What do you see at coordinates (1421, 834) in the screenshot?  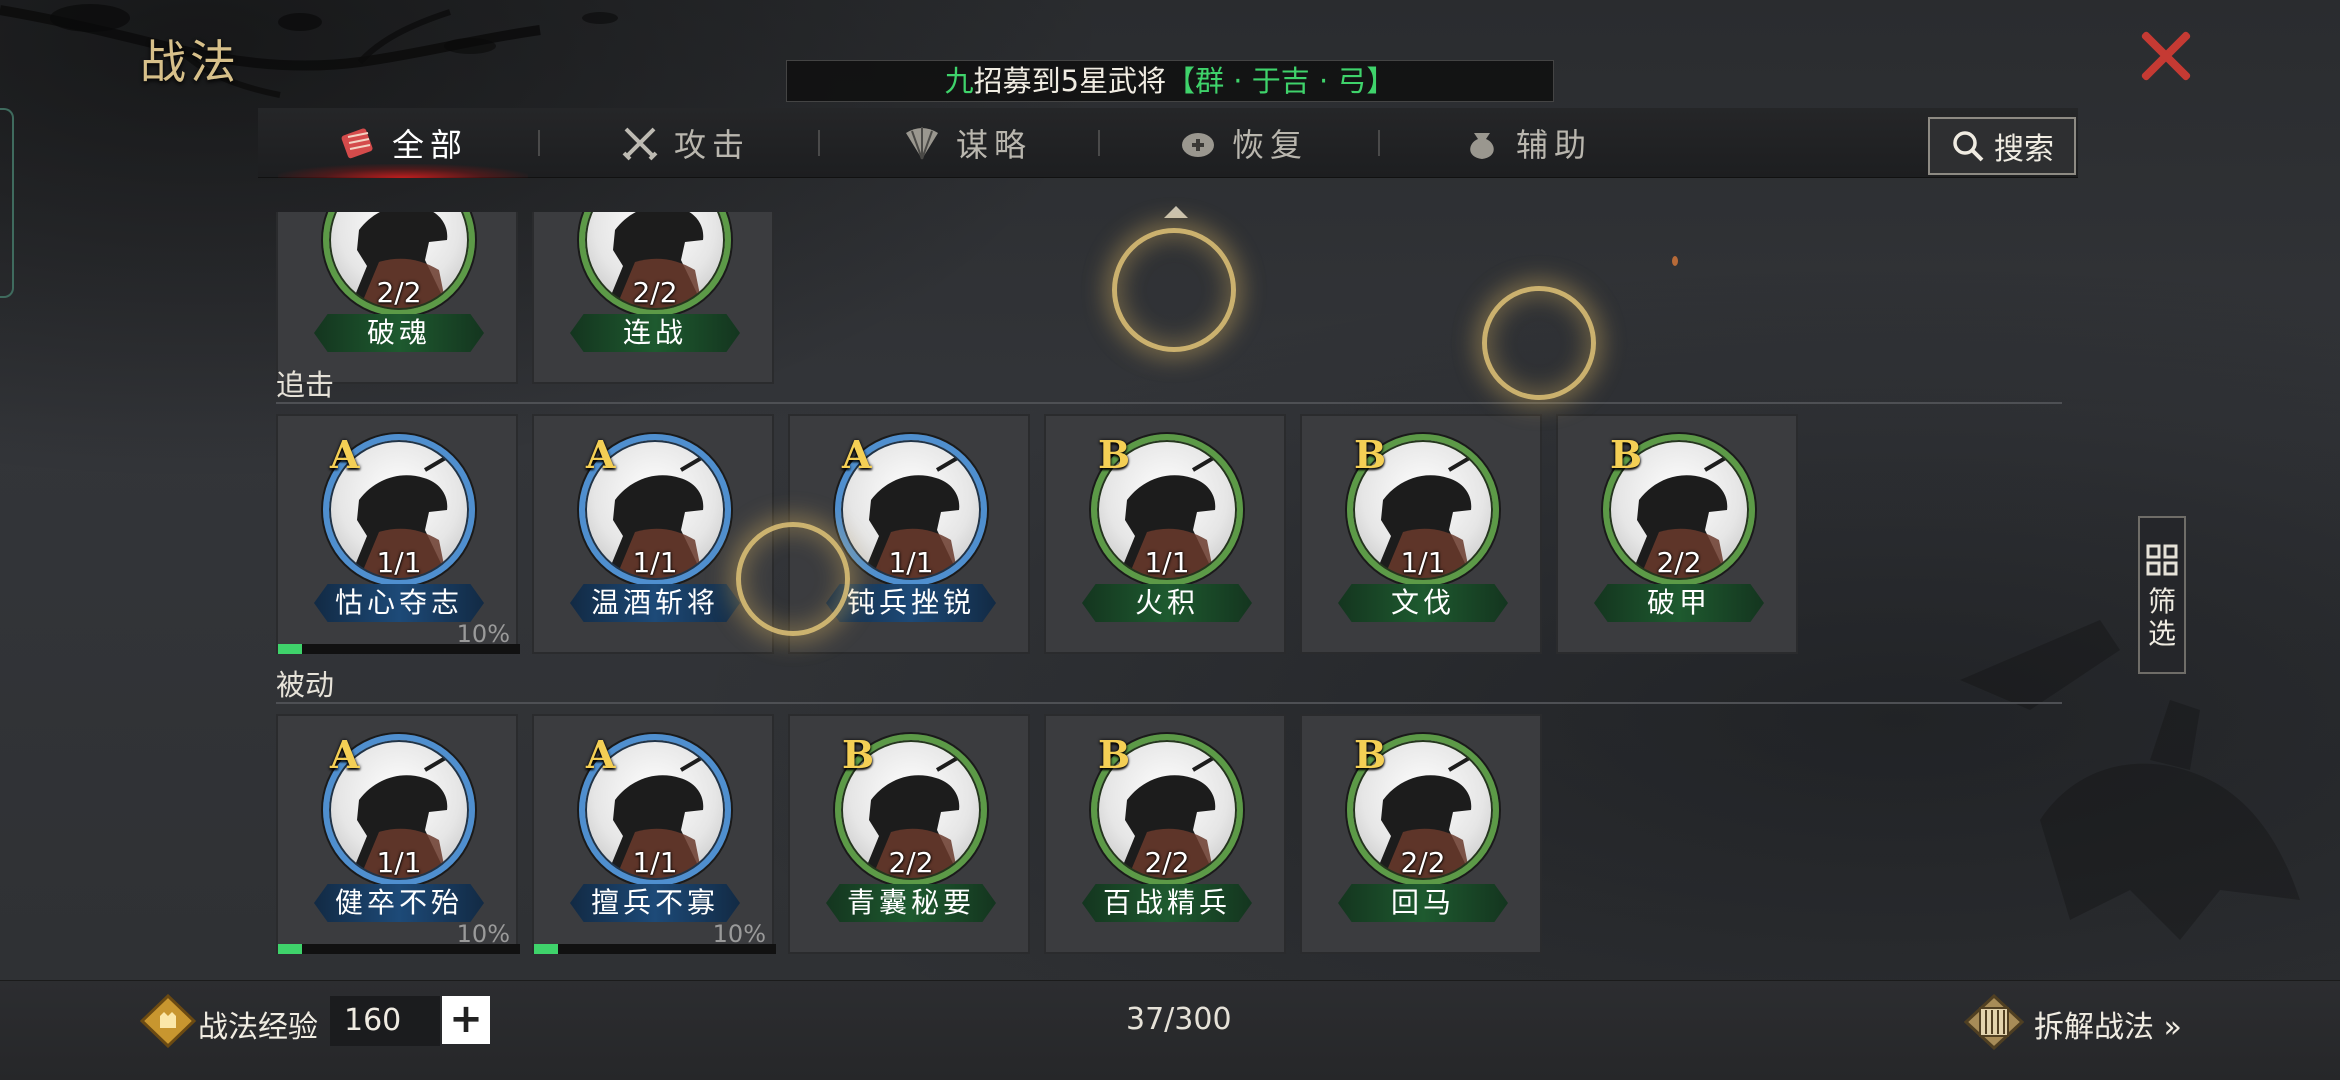 I see `tactic-card: B 2/2 回马` at bounding box center [1421, 834].